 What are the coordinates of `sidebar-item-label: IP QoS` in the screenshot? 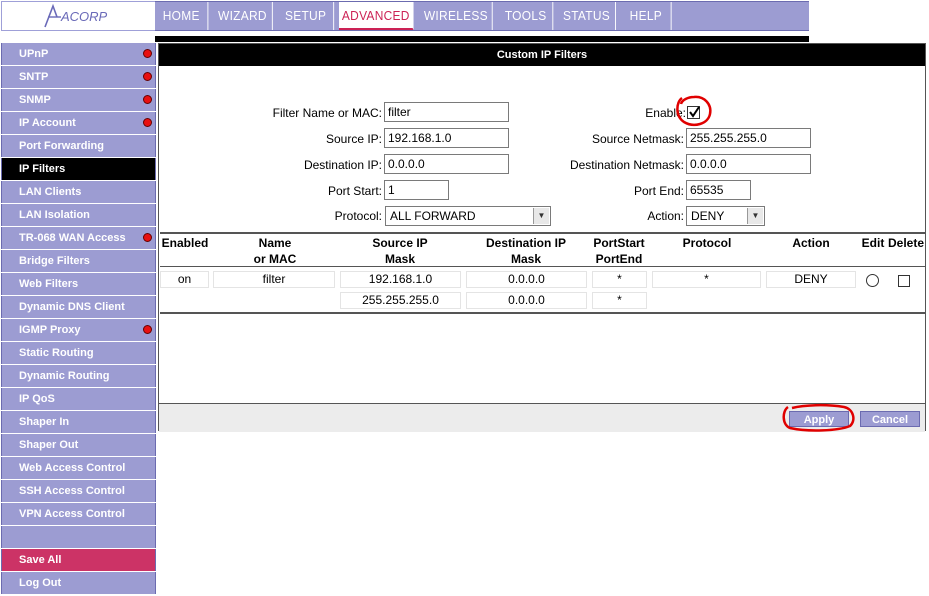 It's located at (37, 399).